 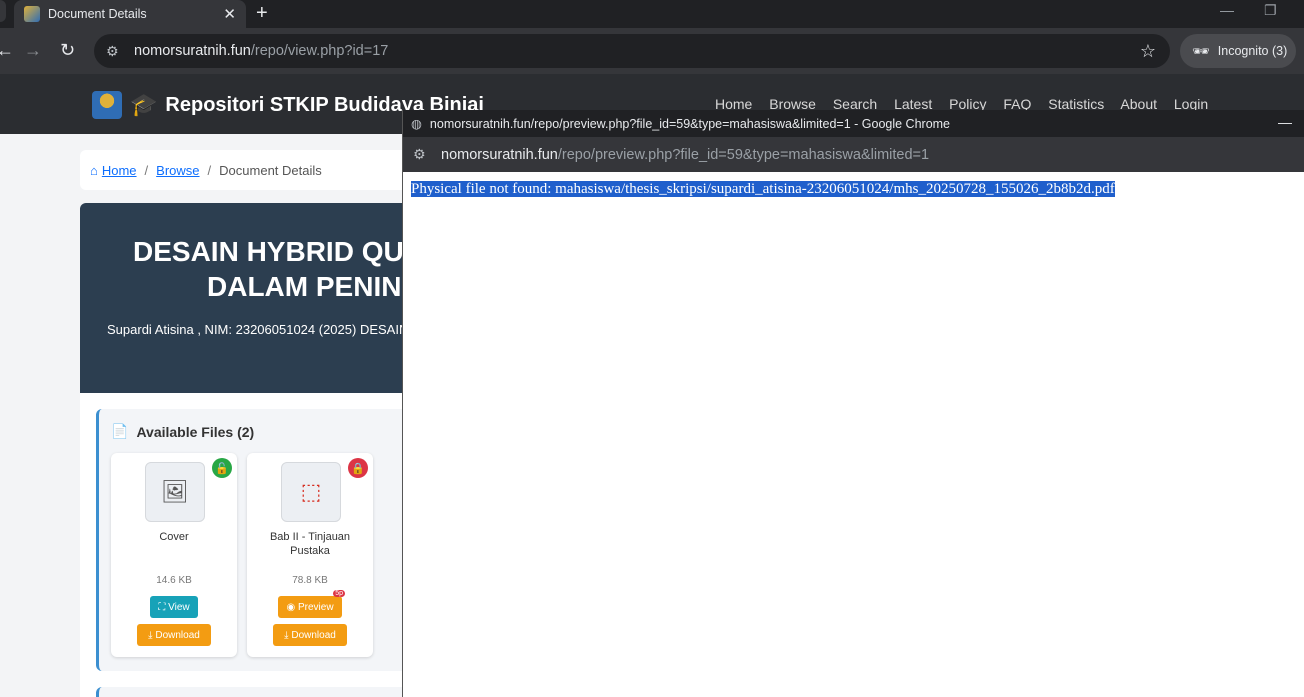 I want to click on site-favicon-icon, so click(x=32, y=14).